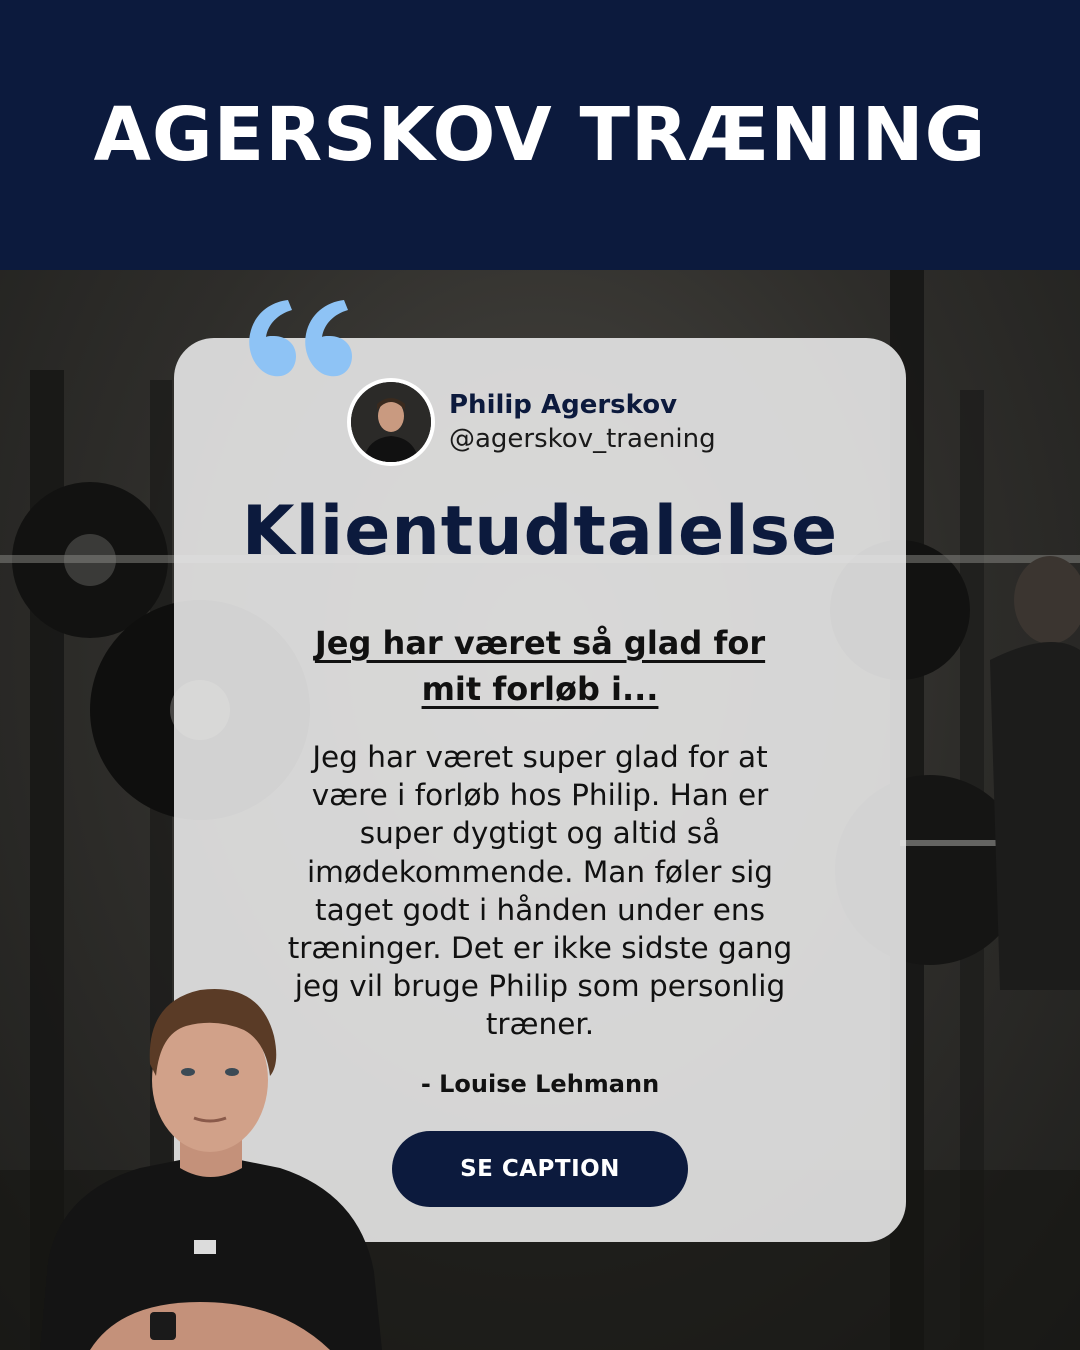 This screenshot has width=1080, height=1350. I want to click on see-caption-button: SE CAPTION, so click(540, 1169).